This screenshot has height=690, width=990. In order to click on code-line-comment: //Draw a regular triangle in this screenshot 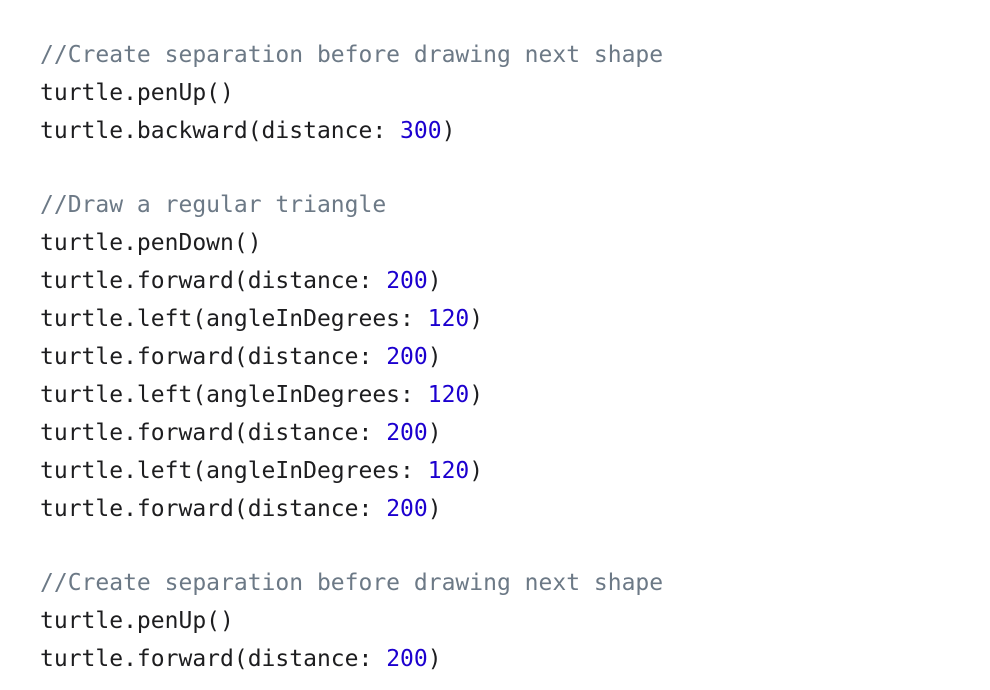, I will do `click(515, 205)`.